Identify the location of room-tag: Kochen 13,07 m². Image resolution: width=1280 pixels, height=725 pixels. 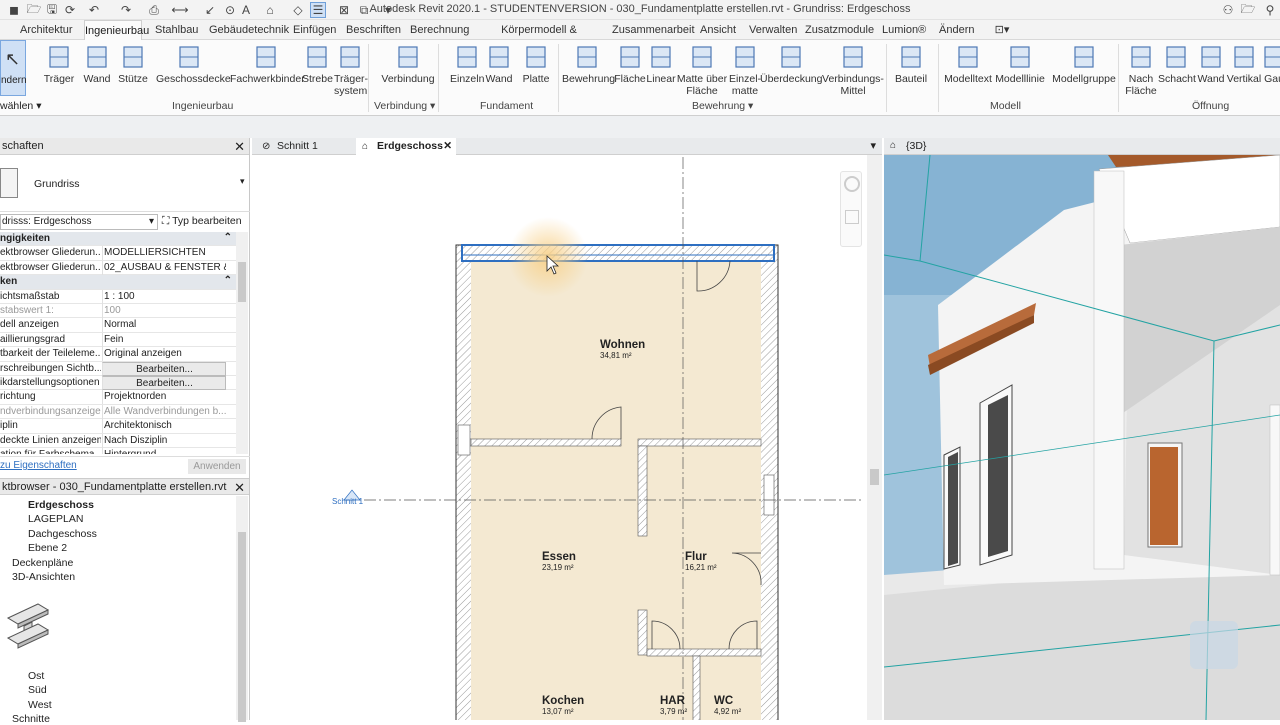
(563, 705).